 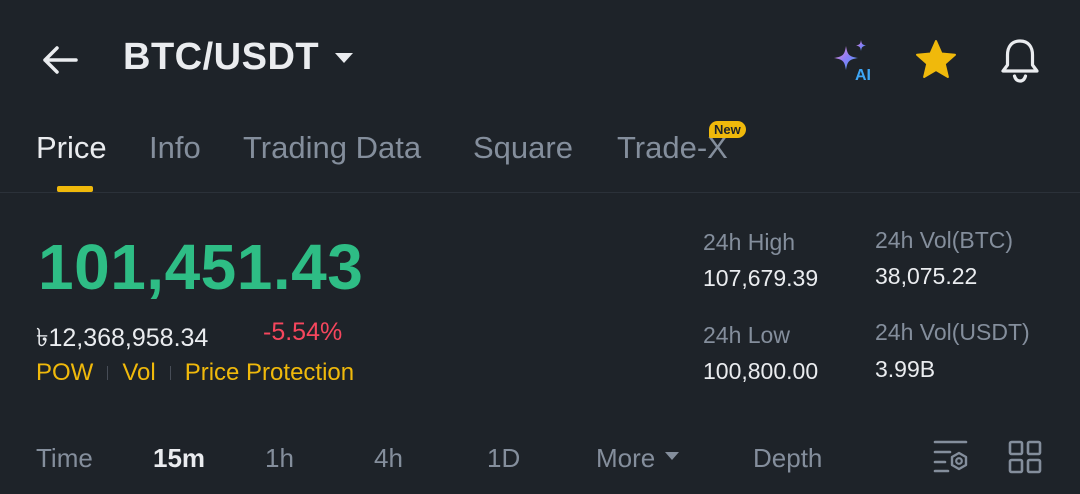 I want to click on high-value: 107,679.39, so click(x=761, y=278).